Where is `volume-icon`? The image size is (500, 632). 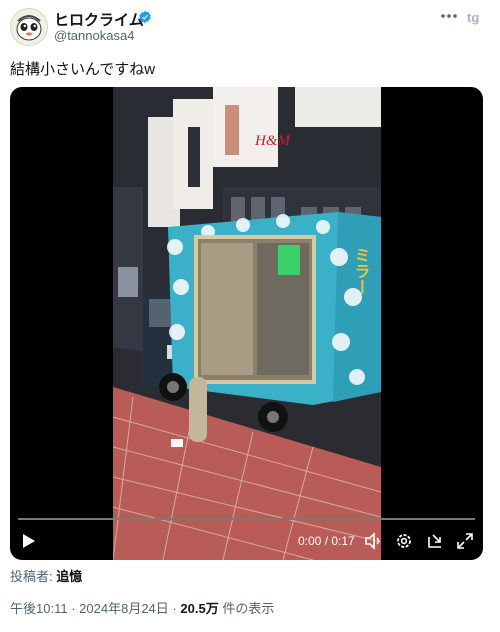 volume-icon is located at coordinates (373, 541).